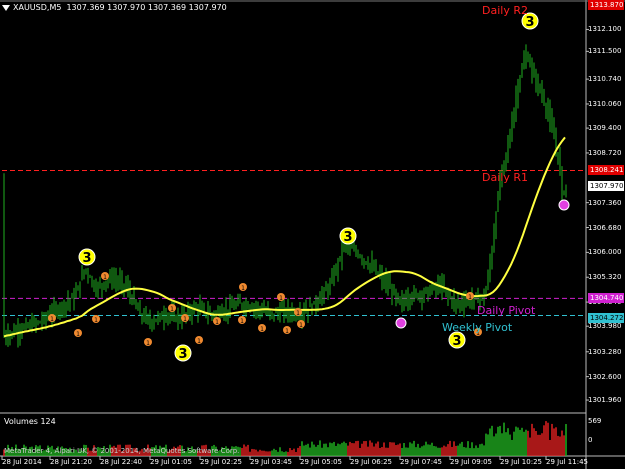  I want to click on chart-symbol: XAUUSD,M5, so click(37, 7).